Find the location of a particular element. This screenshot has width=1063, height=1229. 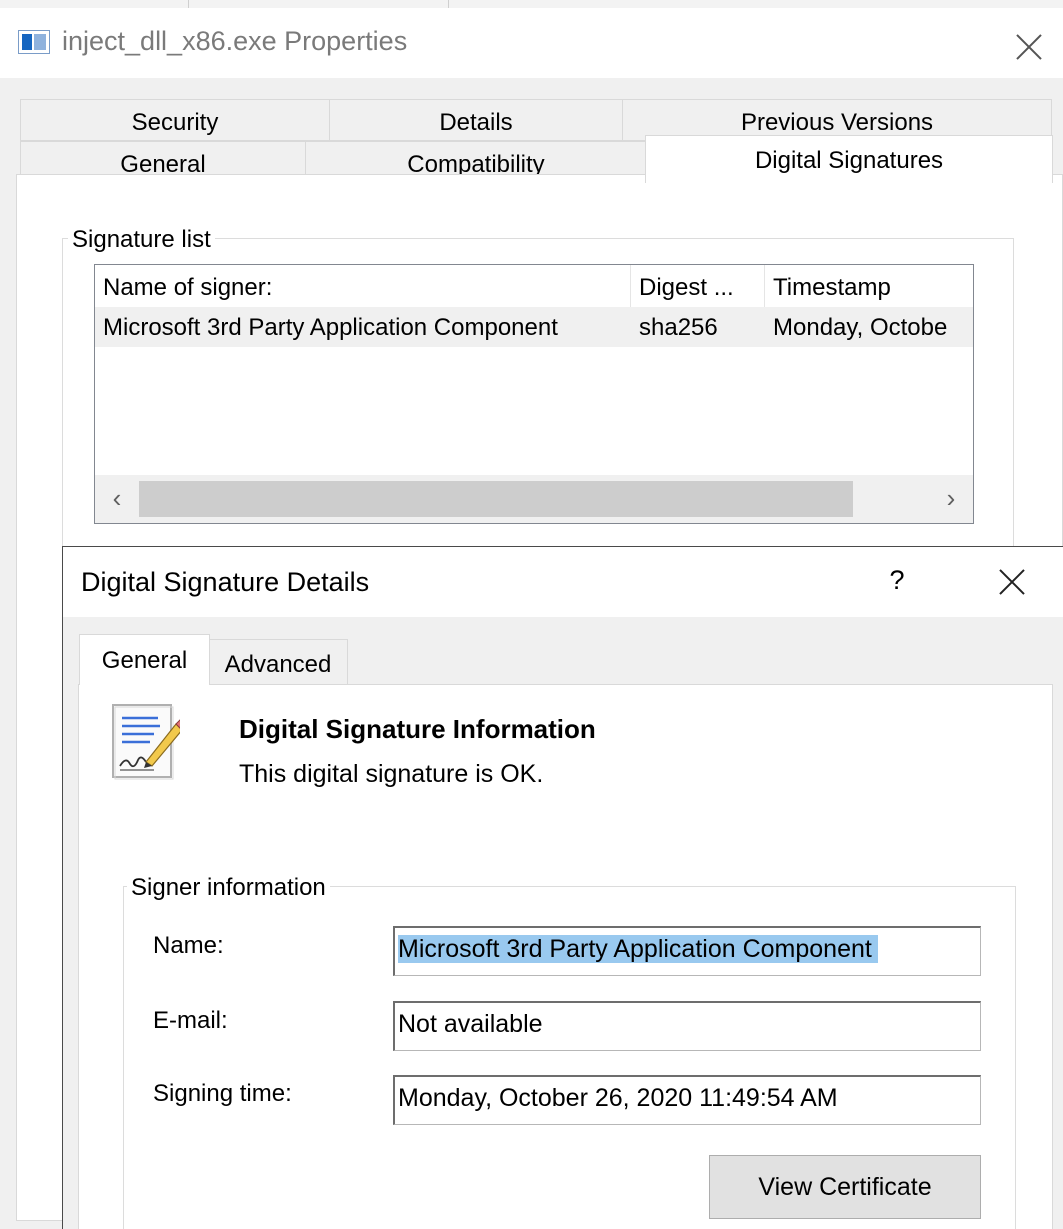

help-icon: ? is located at coordinates (897, 580).